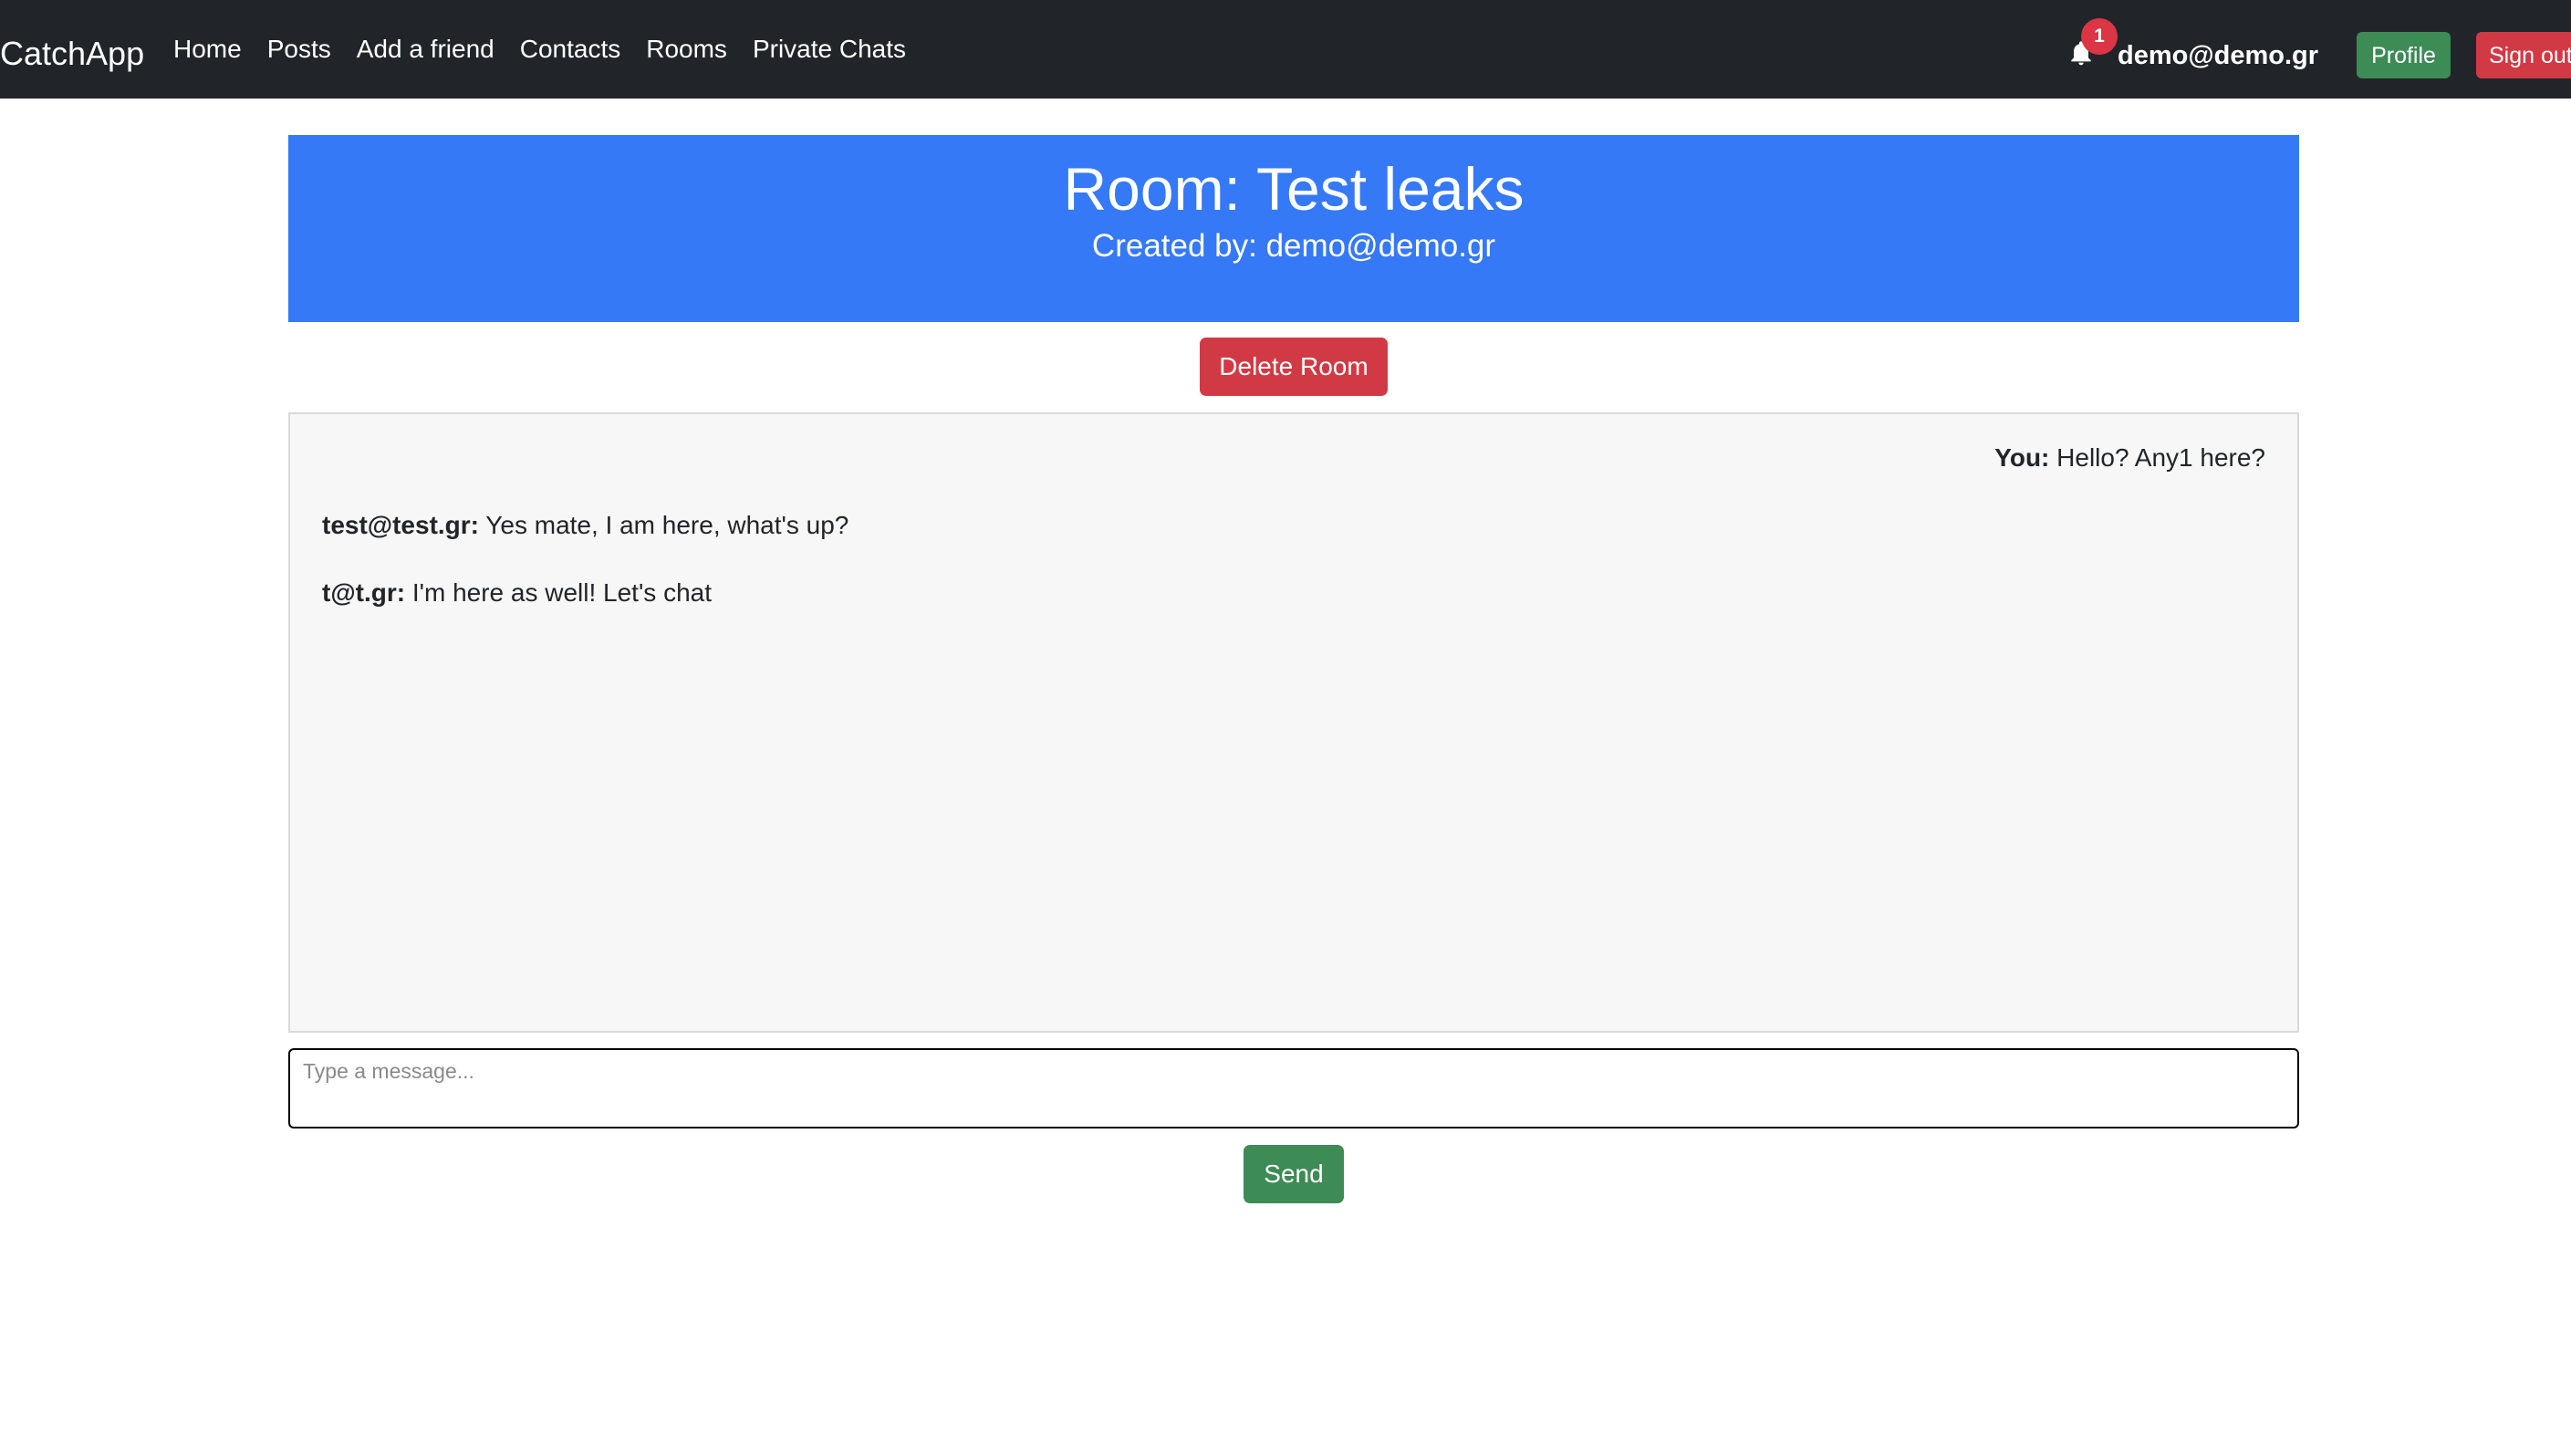 This screenshot has height=1456, width=2571. I want to click on chat-message: t@t.gr: I'm here as well! Let's chat, so click(1293, 593).